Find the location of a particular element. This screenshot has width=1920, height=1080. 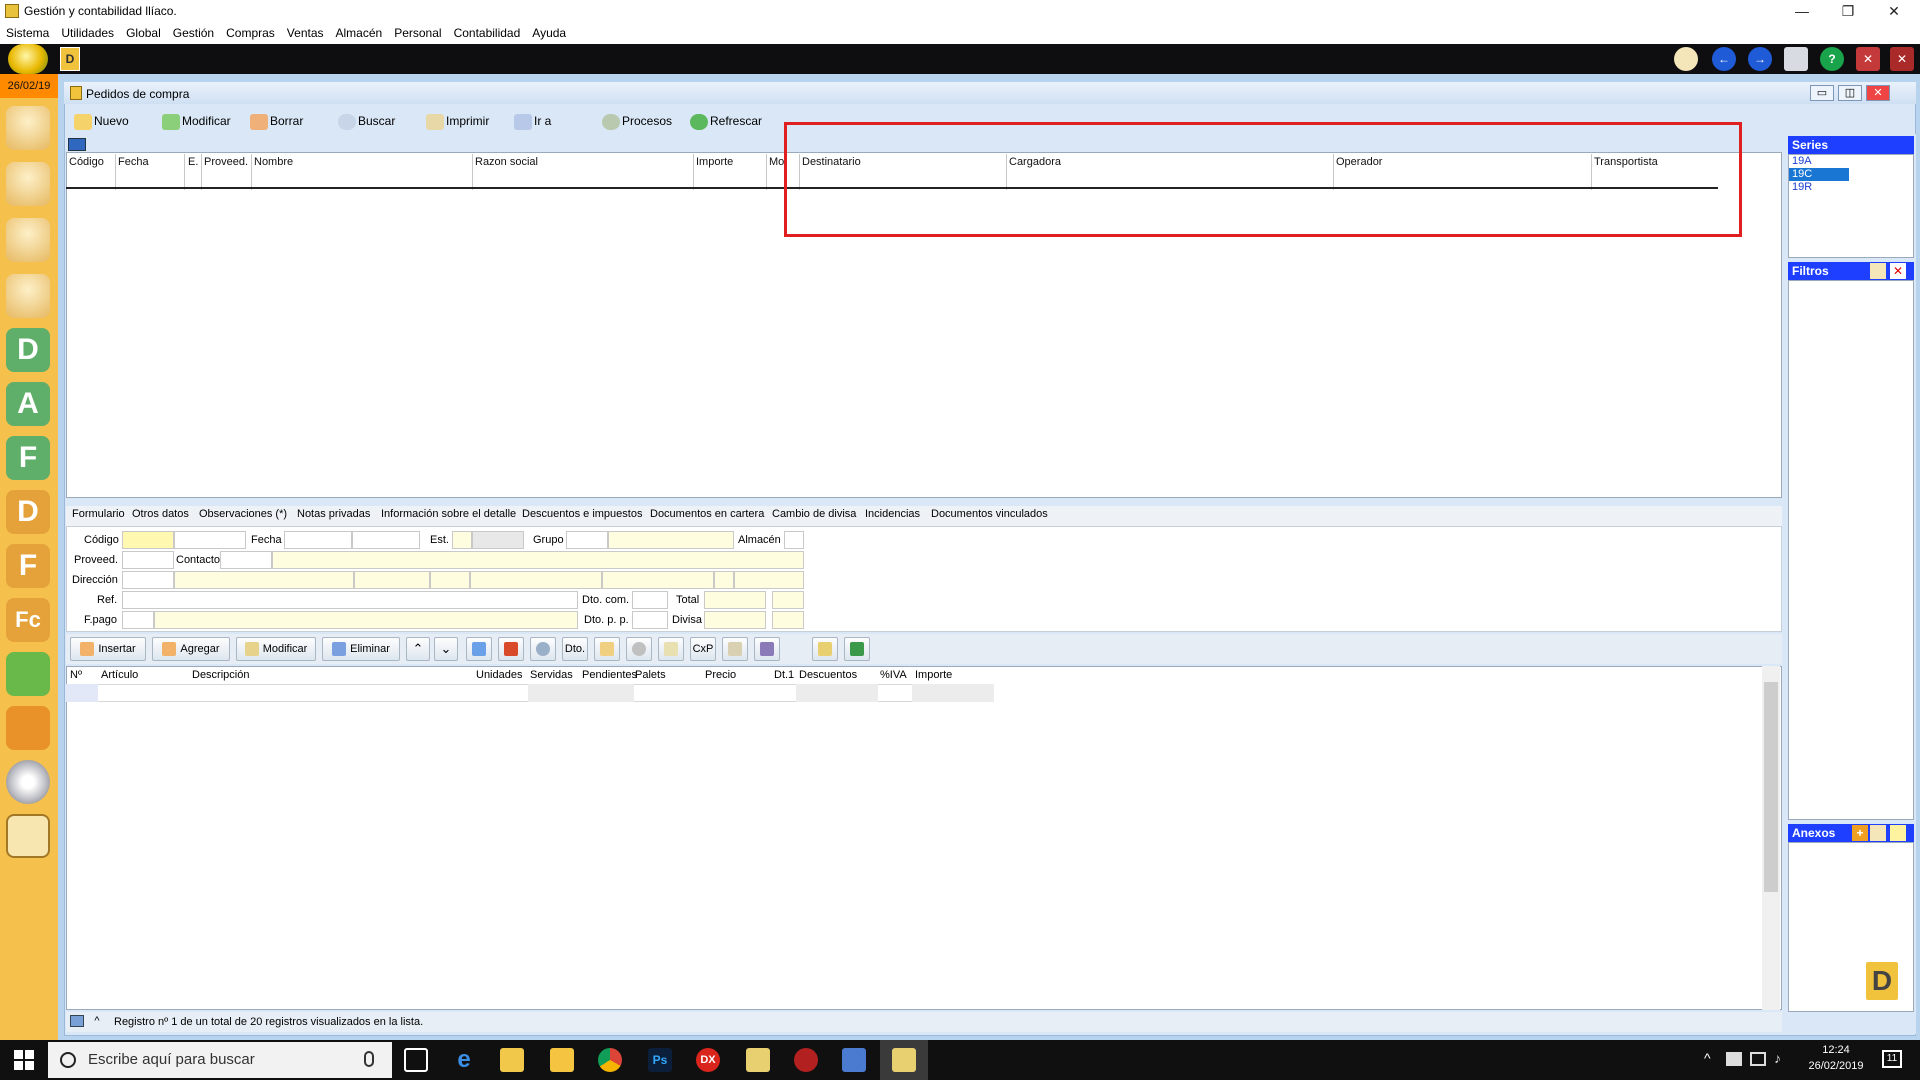

minimize-button: — is located at coordinates (1802, 11).